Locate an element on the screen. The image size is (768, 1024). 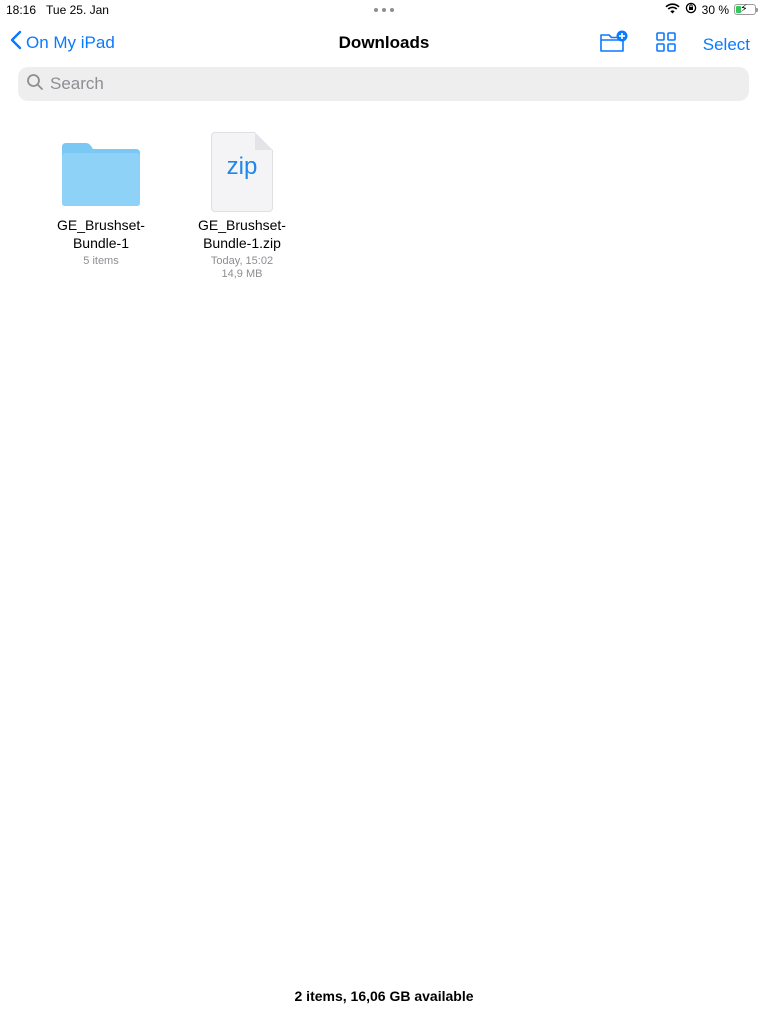
search-input is located at coordinates (375, 84).